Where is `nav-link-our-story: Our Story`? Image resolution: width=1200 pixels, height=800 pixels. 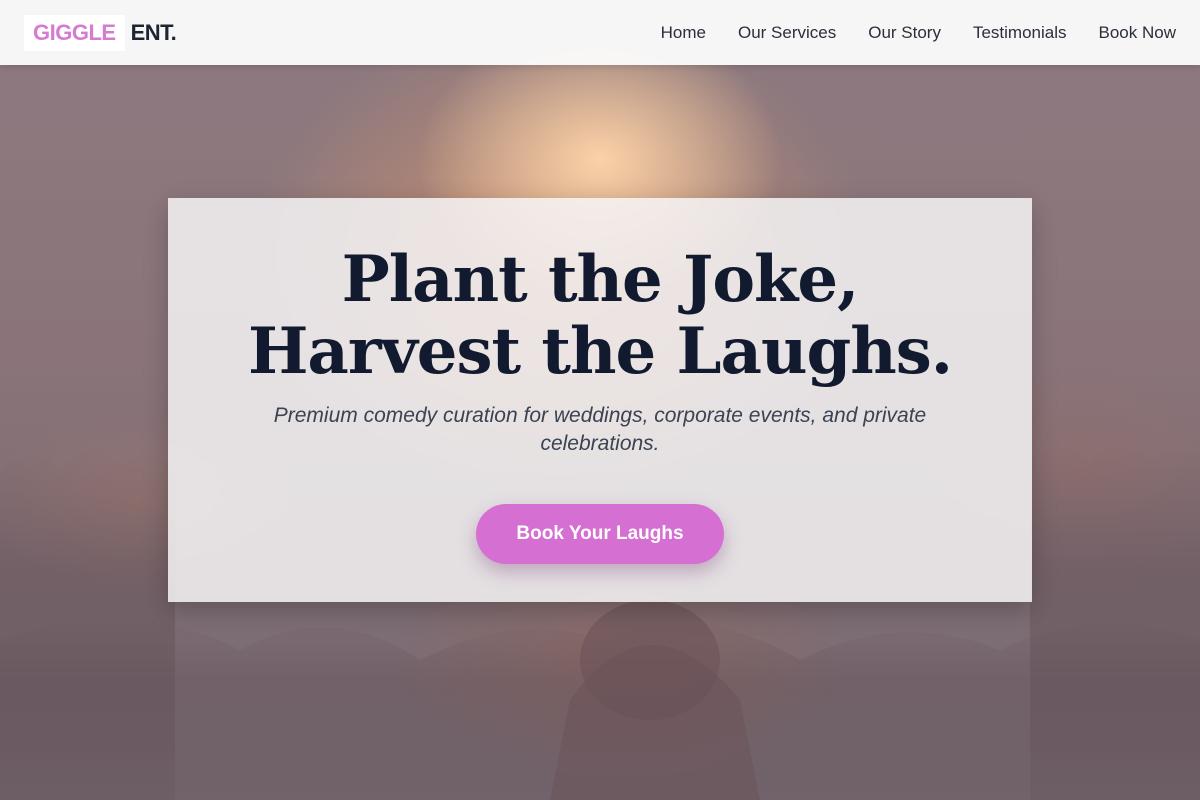 nav-link-our-story: Our Story is located at coordinates (904, 33).